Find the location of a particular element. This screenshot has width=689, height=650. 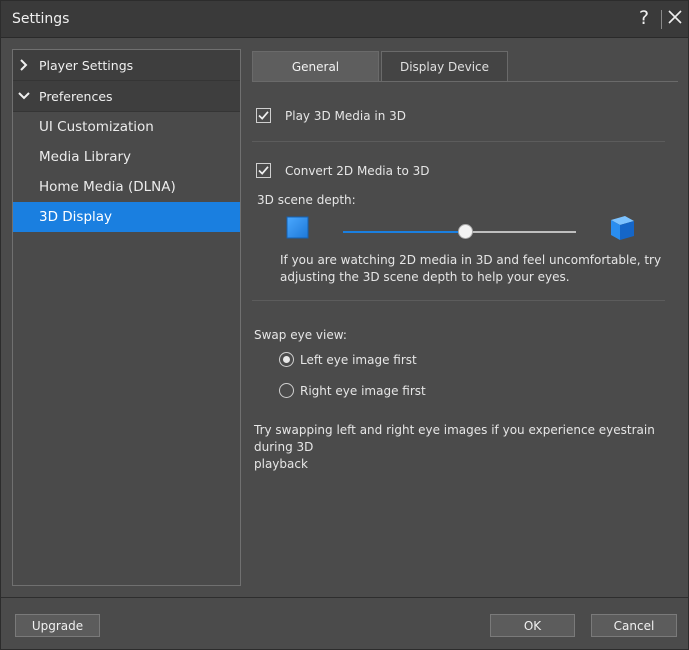

sidebar-group-player-settings: Player Settings is located at coordinates (126, 65).